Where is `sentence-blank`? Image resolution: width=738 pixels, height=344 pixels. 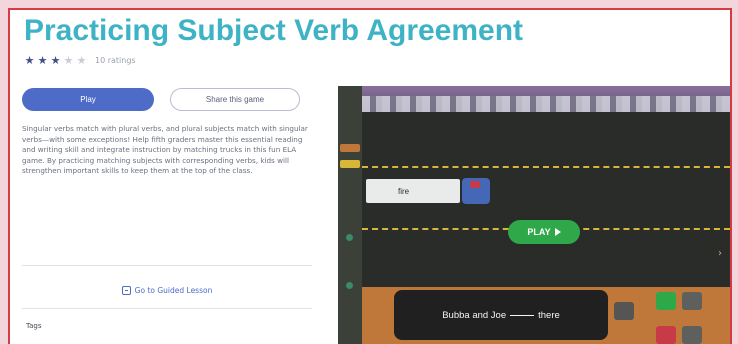 sentence-blank is located at coordinates (522, 315).